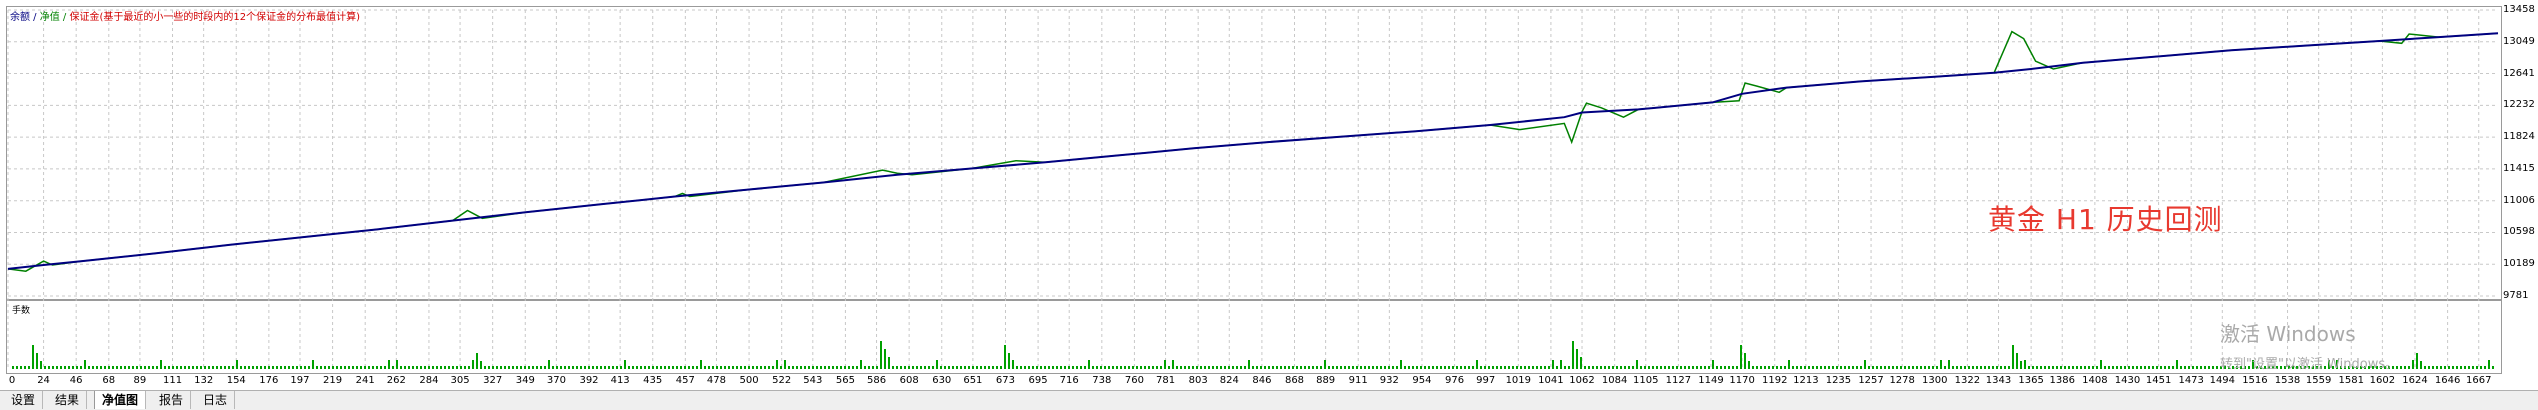 Image resolution: width=2538 pixels, height=410 pixels. What do you see at coordinates (1774, 380) in the screenshot?
I see `x-tick-label: 1192` at bounding box center [1774, 380].